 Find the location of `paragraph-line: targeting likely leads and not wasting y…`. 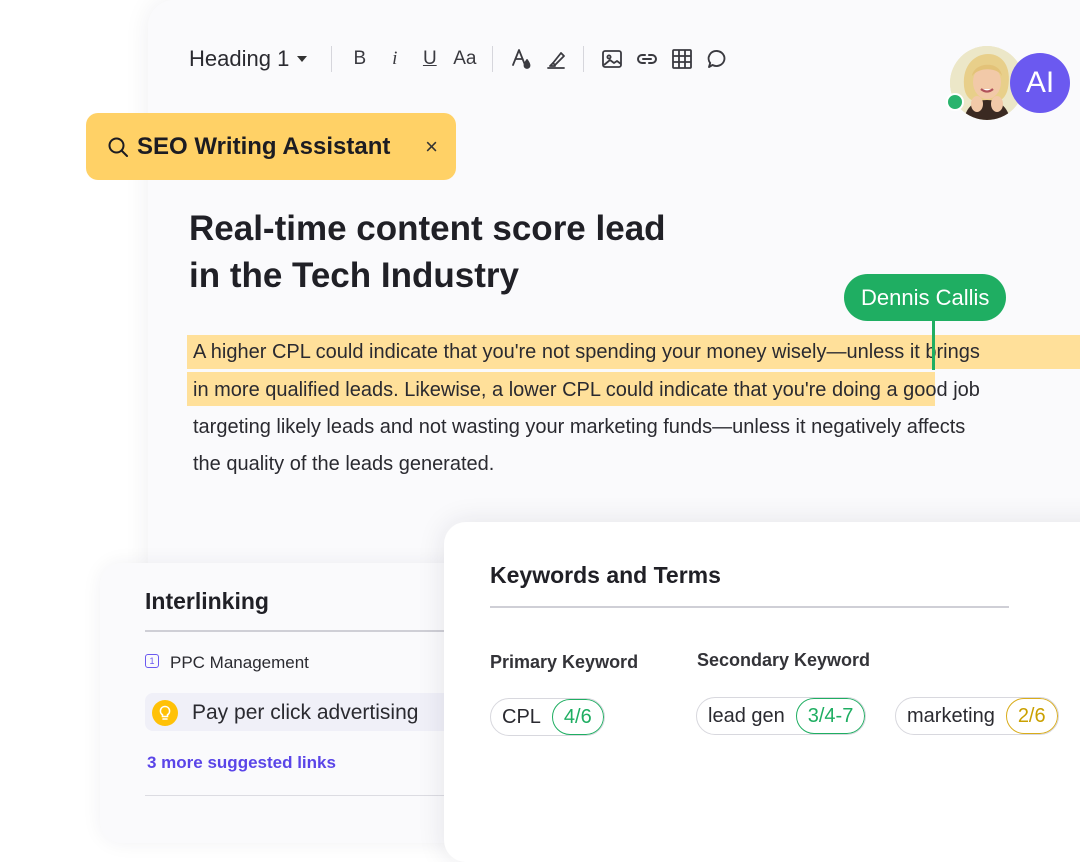

paragraph-line: targeting likely leads and not wasting y… is located at coordinates (579, 427).